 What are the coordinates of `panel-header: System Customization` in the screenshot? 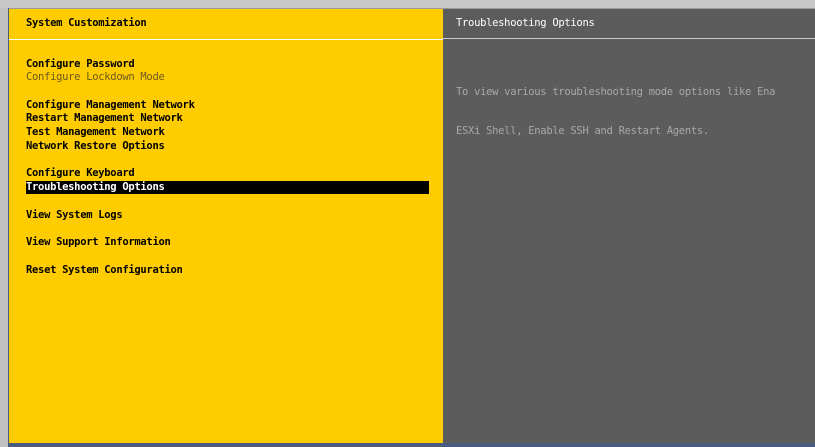 It's located at (226, 24).